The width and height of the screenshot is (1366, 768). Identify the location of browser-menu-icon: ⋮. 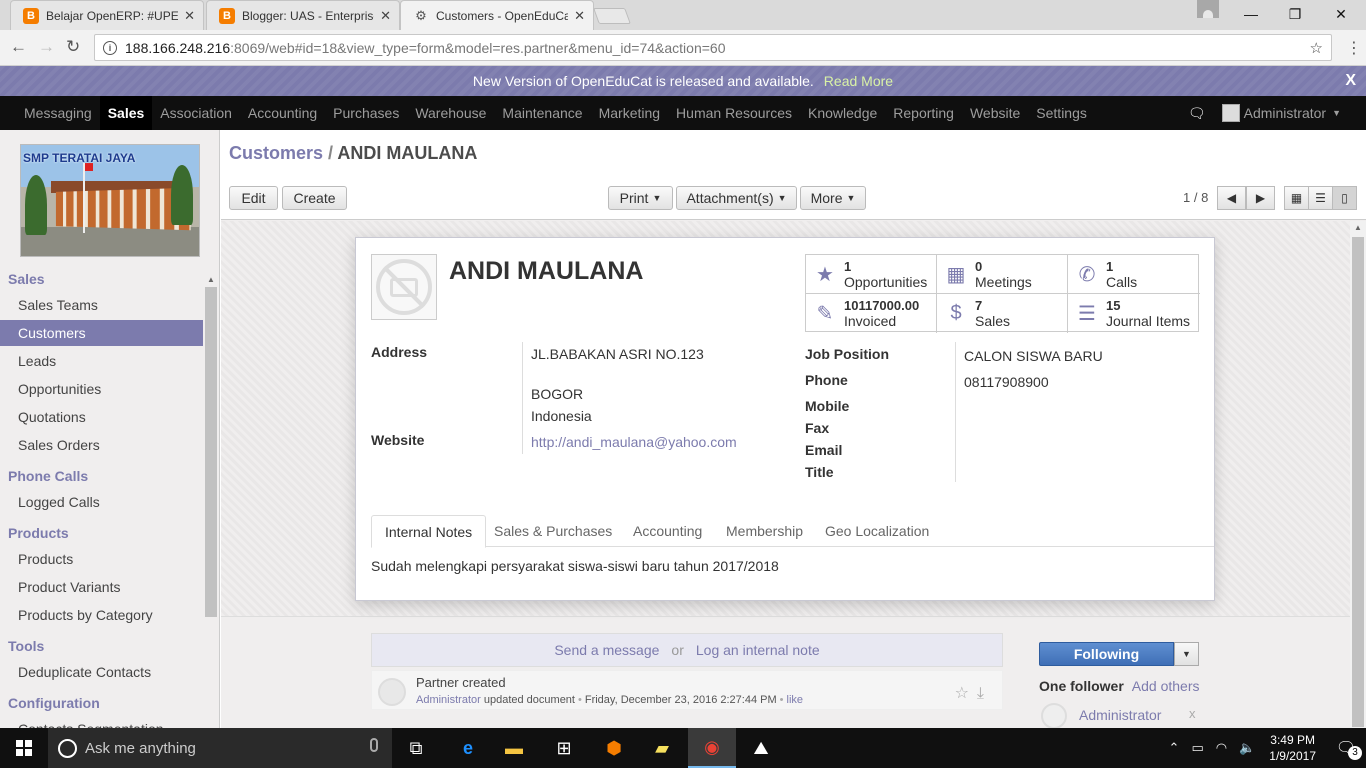
(1354, 48).